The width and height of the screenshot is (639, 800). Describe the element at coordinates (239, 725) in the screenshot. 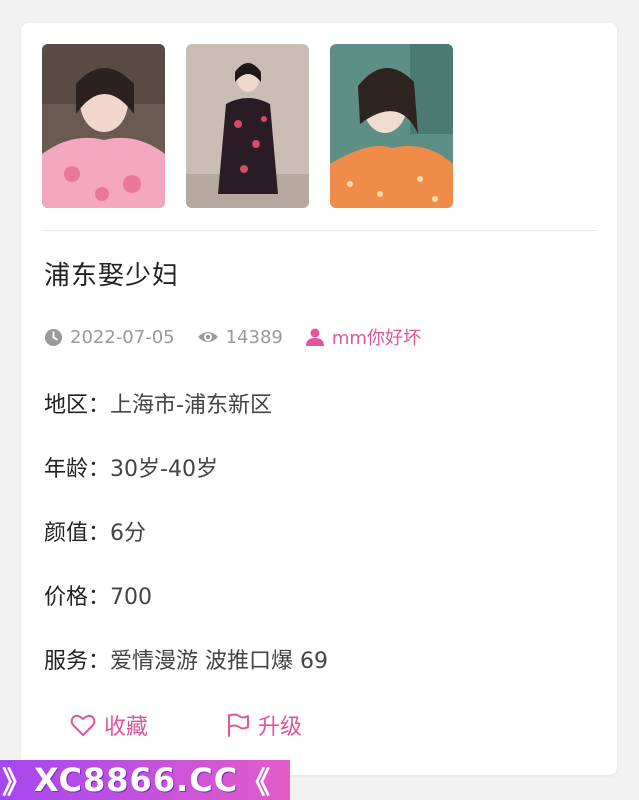

I see `flag-icon` at that location.